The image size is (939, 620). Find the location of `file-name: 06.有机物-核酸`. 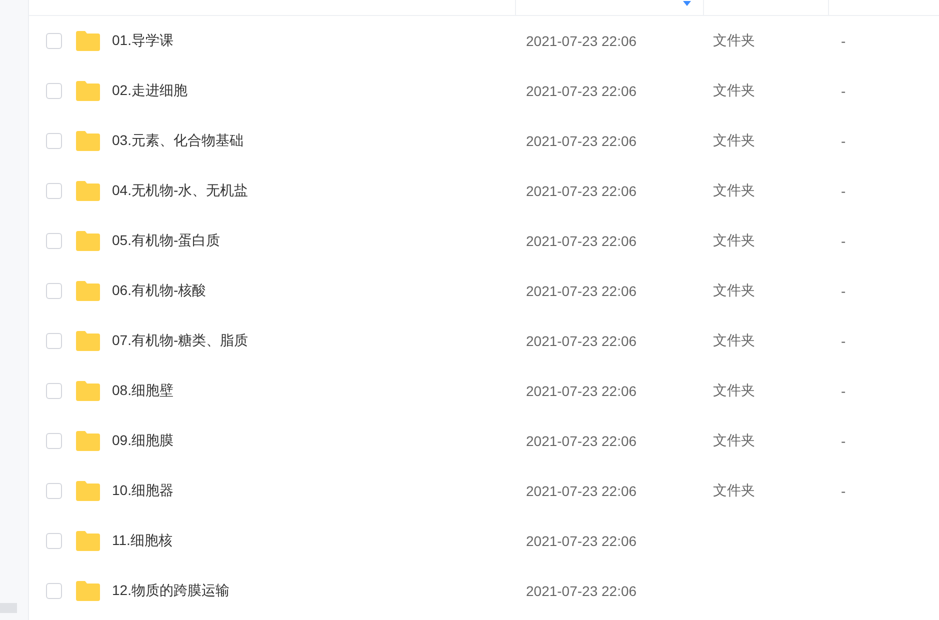

file-name: 06.有机物-核酸 is located at coordinates (159, 290).